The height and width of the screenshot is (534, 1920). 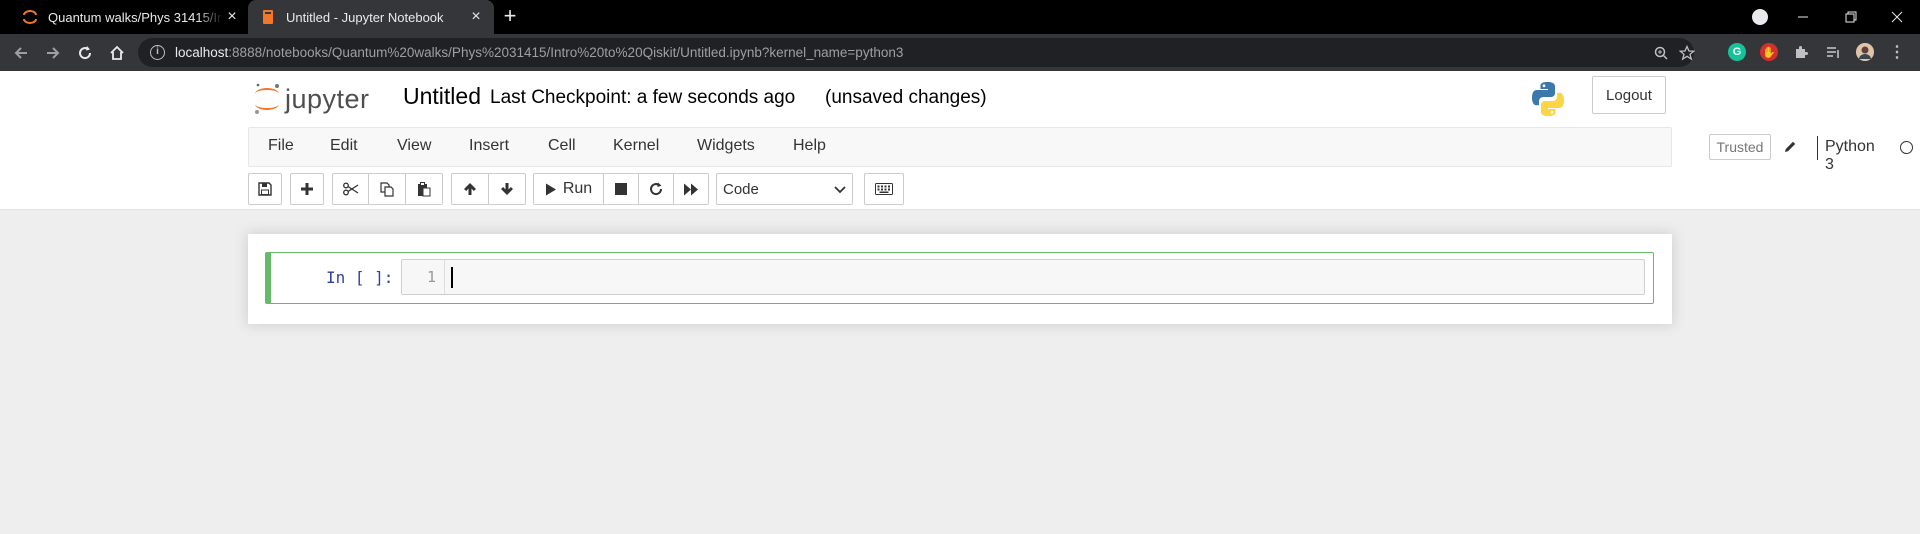 What do you see at coordinates (1769, 52) in the screenshot?
I see `blocker-extension-icon: ✋` at bounding box center [1769, 52].